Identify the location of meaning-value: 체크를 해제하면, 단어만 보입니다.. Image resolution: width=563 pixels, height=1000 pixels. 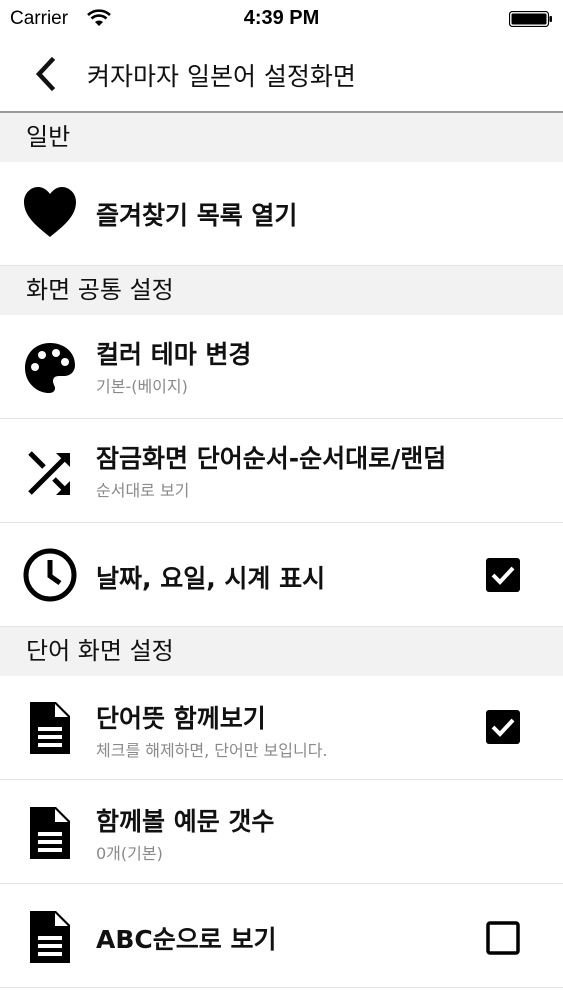
(212, 750).